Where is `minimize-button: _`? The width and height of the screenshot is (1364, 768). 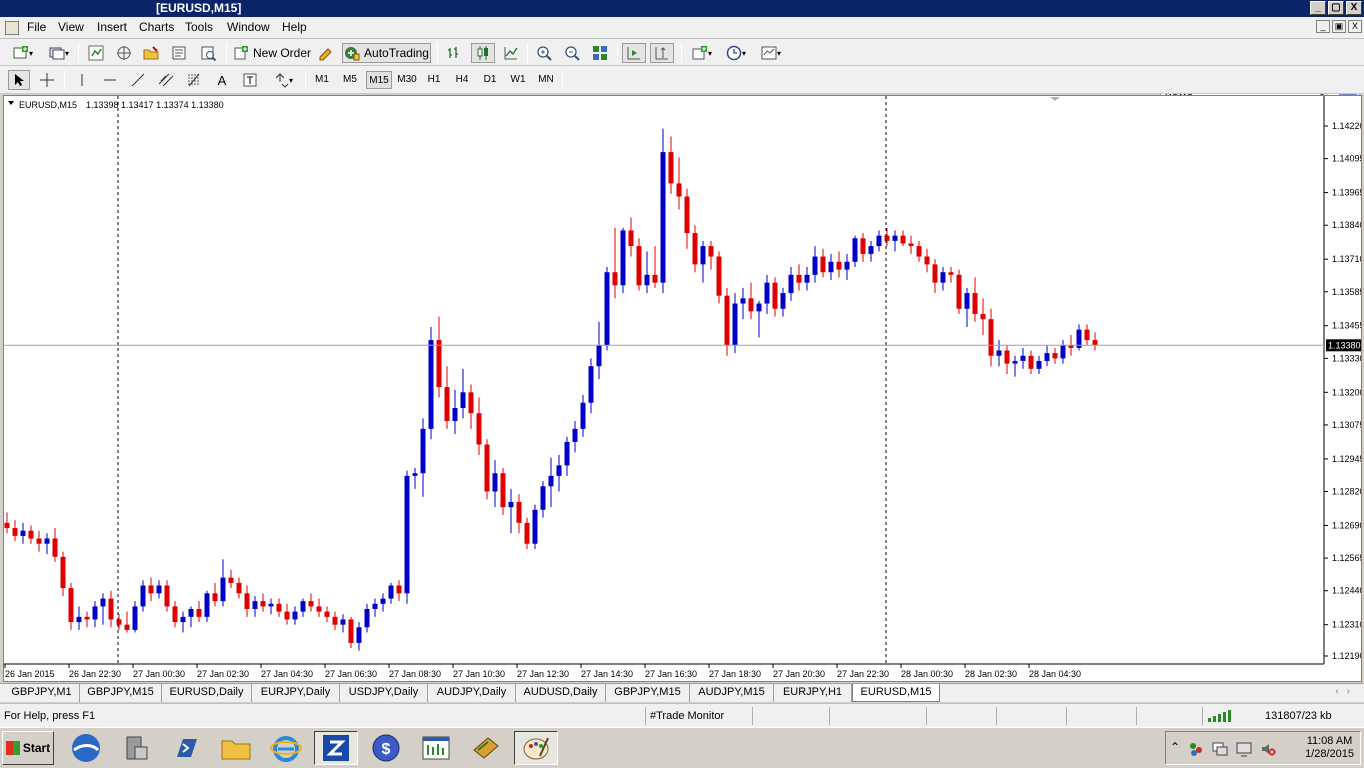 minimize-button: _ is located at coordinates (1318, 8).